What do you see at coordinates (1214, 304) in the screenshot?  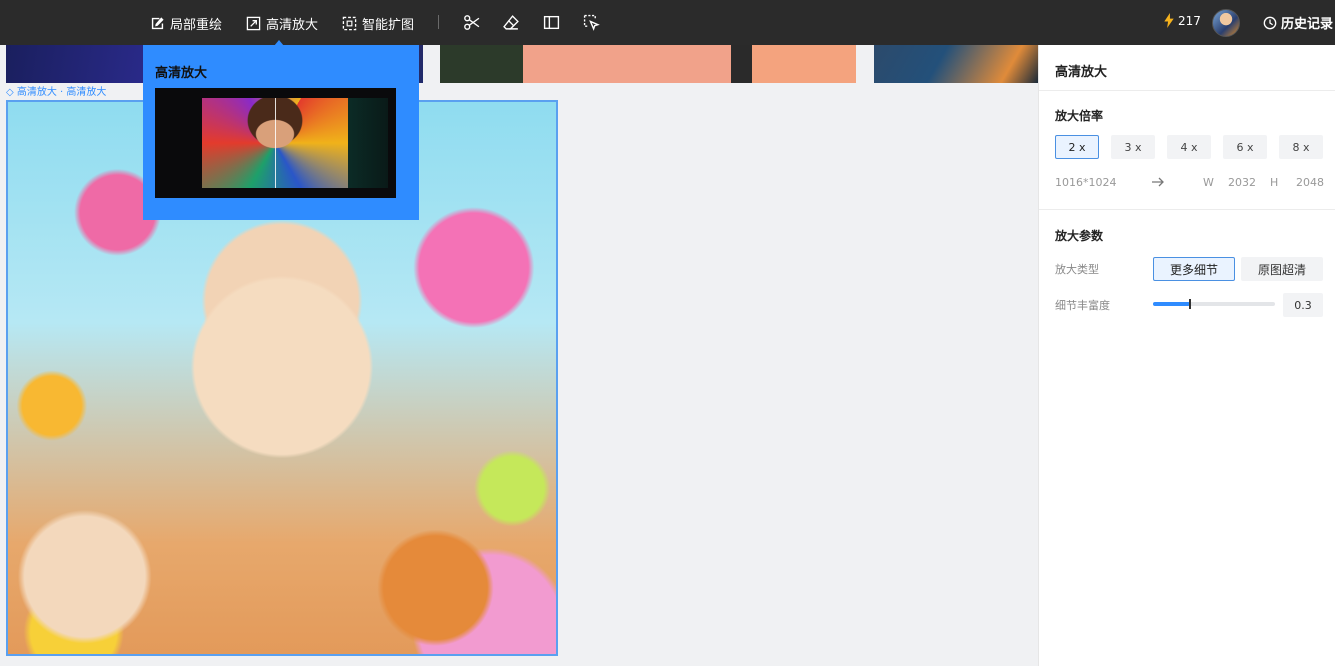 I see `detail-richness-slider` at bounding box center [1214, 304].